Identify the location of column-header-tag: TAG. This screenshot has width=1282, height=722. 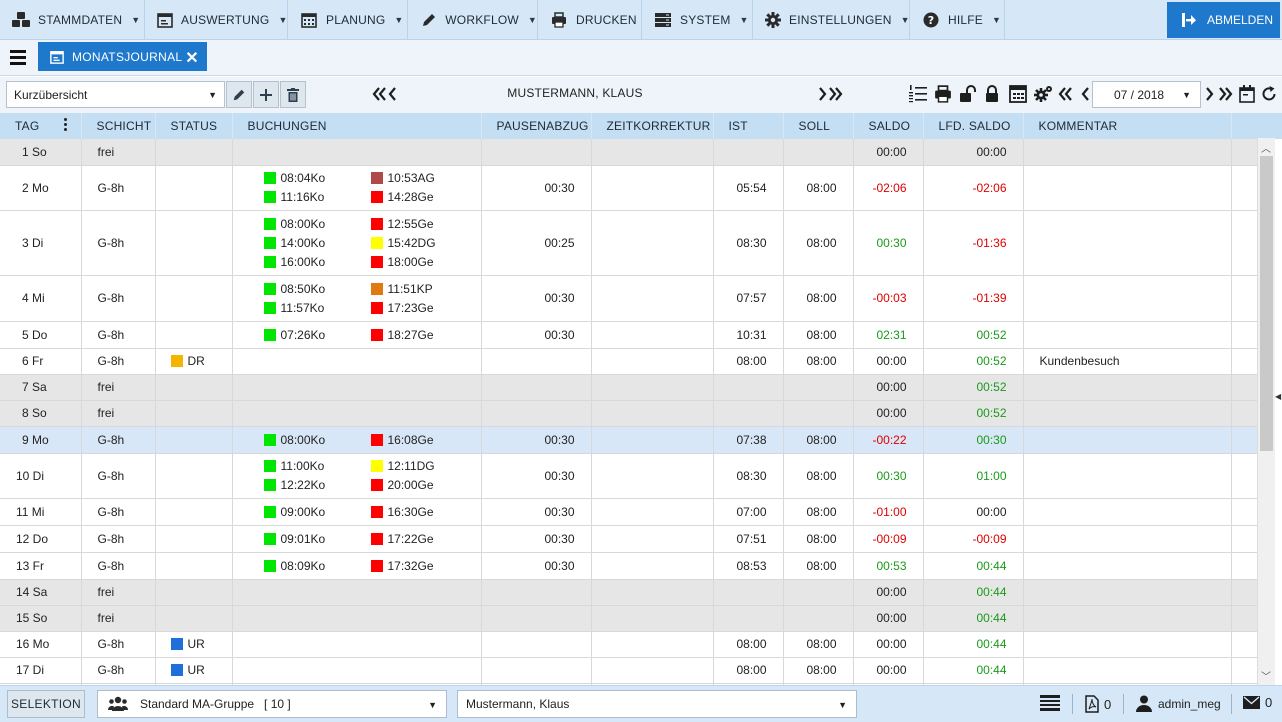
(41, 126).